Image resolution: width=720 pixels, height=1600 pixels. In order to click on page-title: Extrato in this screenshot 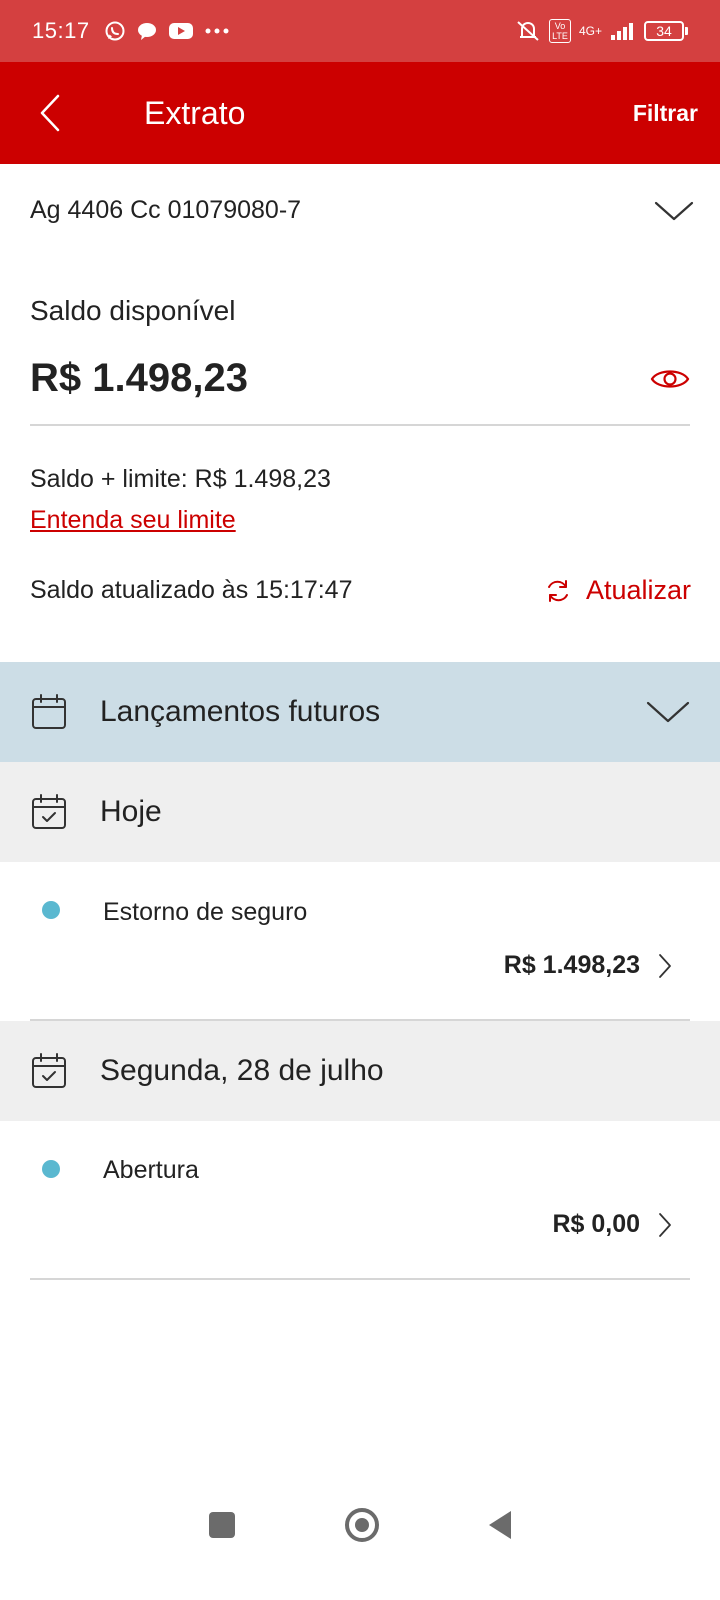, I will do `click(195, 112)`.